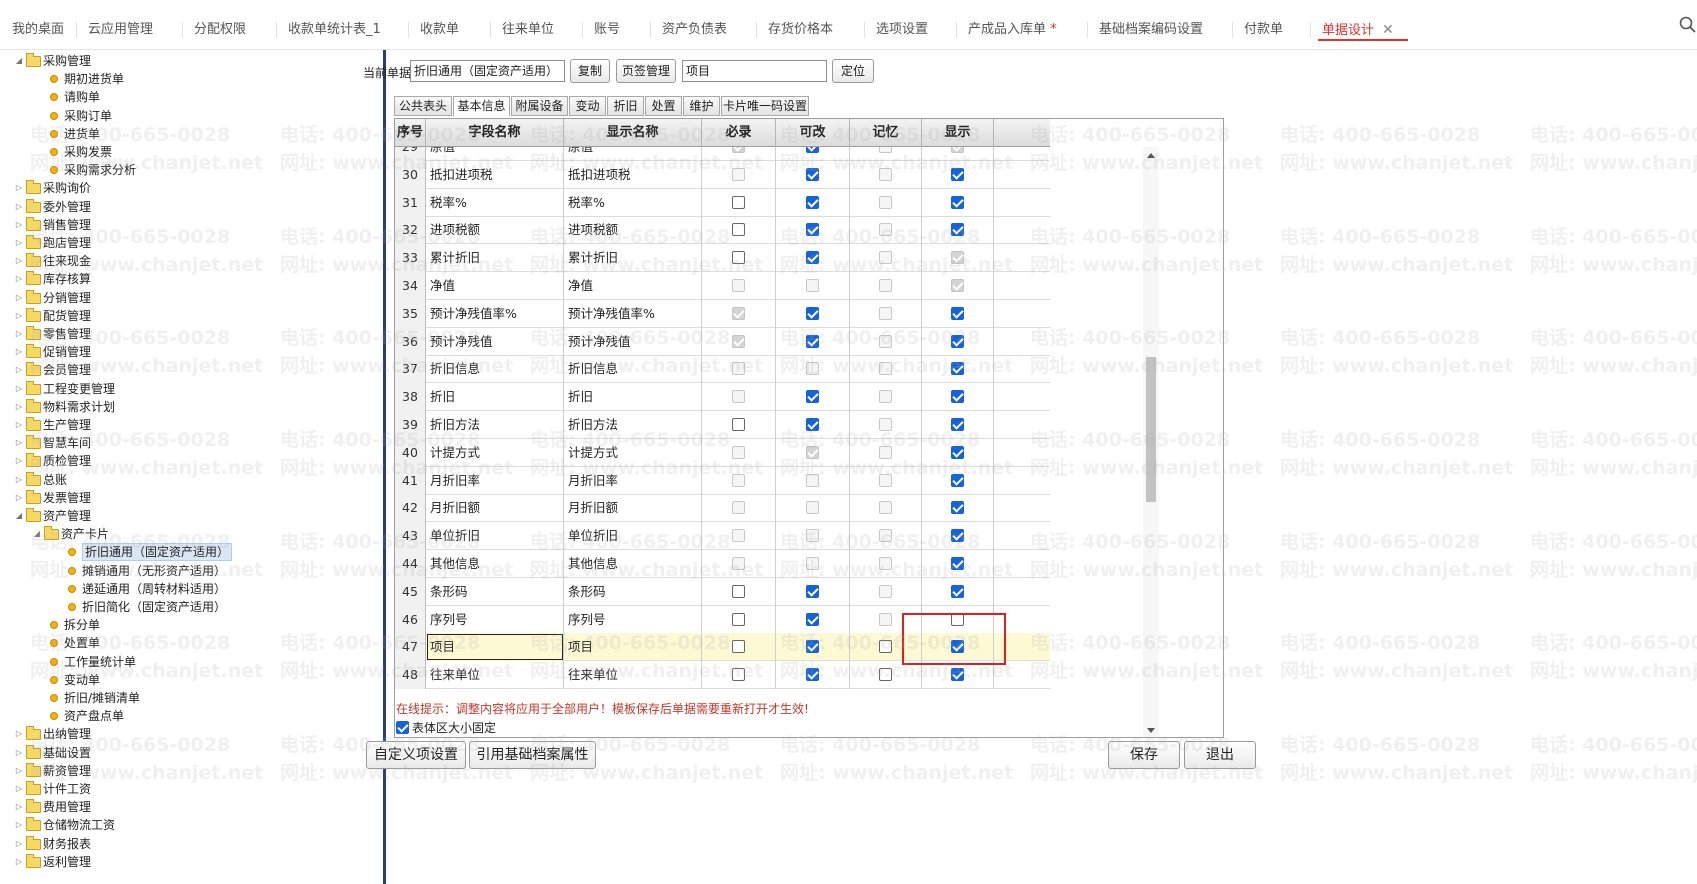 The image size is (1697, 884). Describe the element at coordinates (423, 106) in the screenshot. I see `sub-tab: 公共表头` at that location.